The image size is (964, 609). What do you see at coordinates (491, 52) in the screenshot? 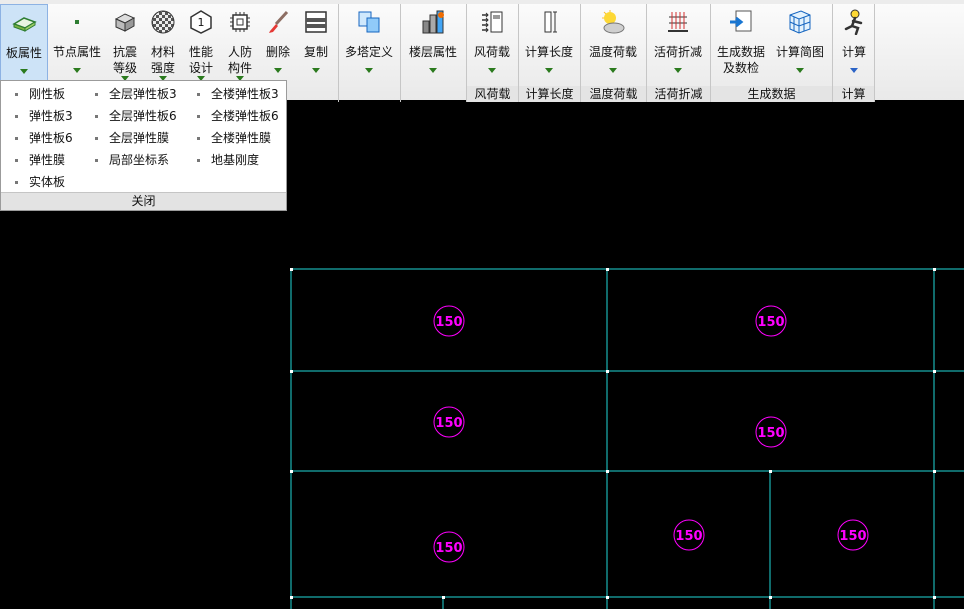
I see `wind-load-label: 风荷载` at bounding box center [491, 52].